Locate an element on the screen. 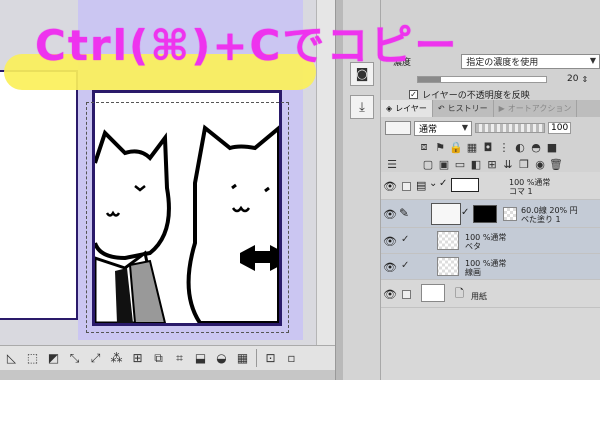 This screenshot has height=424, width=600. new-vector-icon: ▣ is located at coordinates (444, 164).